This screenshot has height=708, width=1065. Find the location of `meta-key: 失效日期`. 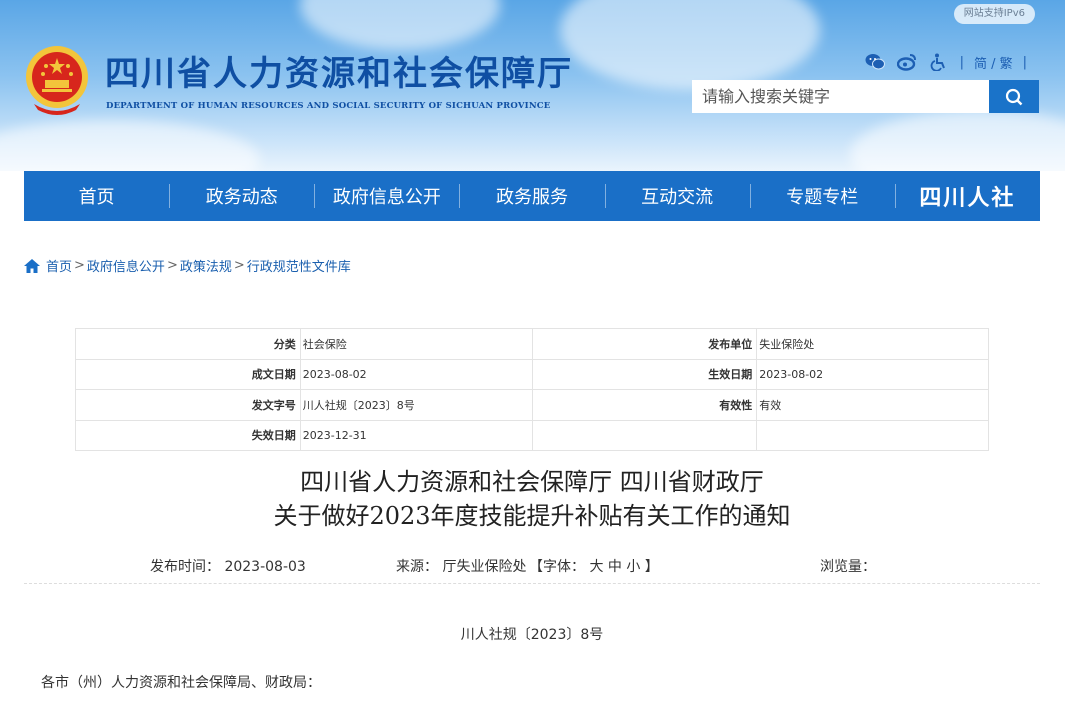

meta-key: 失效日期 is located at coordinates (188, 435).